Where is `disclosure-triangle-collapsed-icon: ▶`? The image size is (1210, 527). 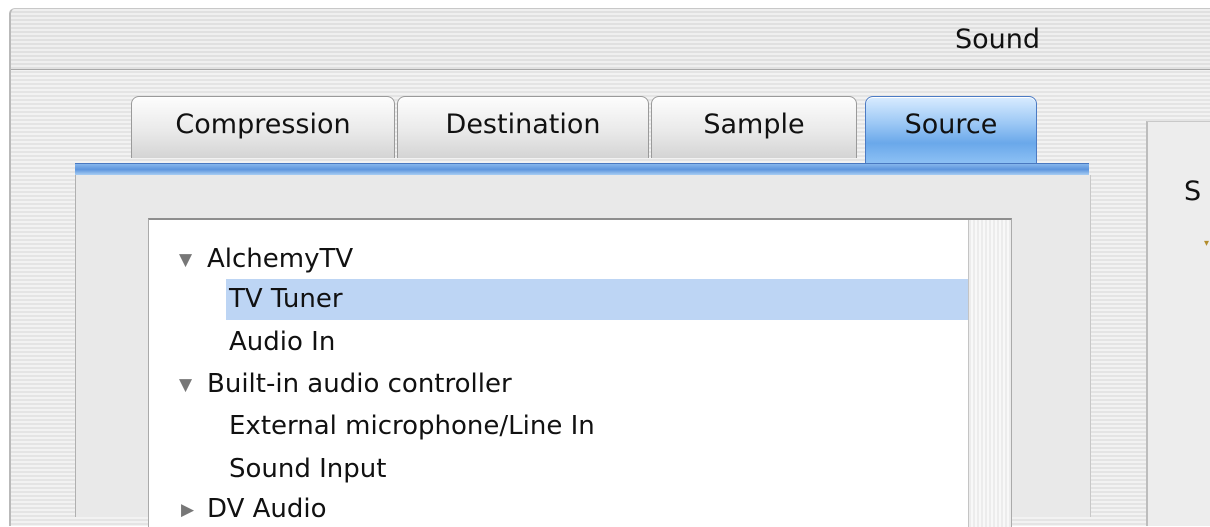 disclosure-triangle-collapsed-icon: ▶ is located at coordinates (187, 508).